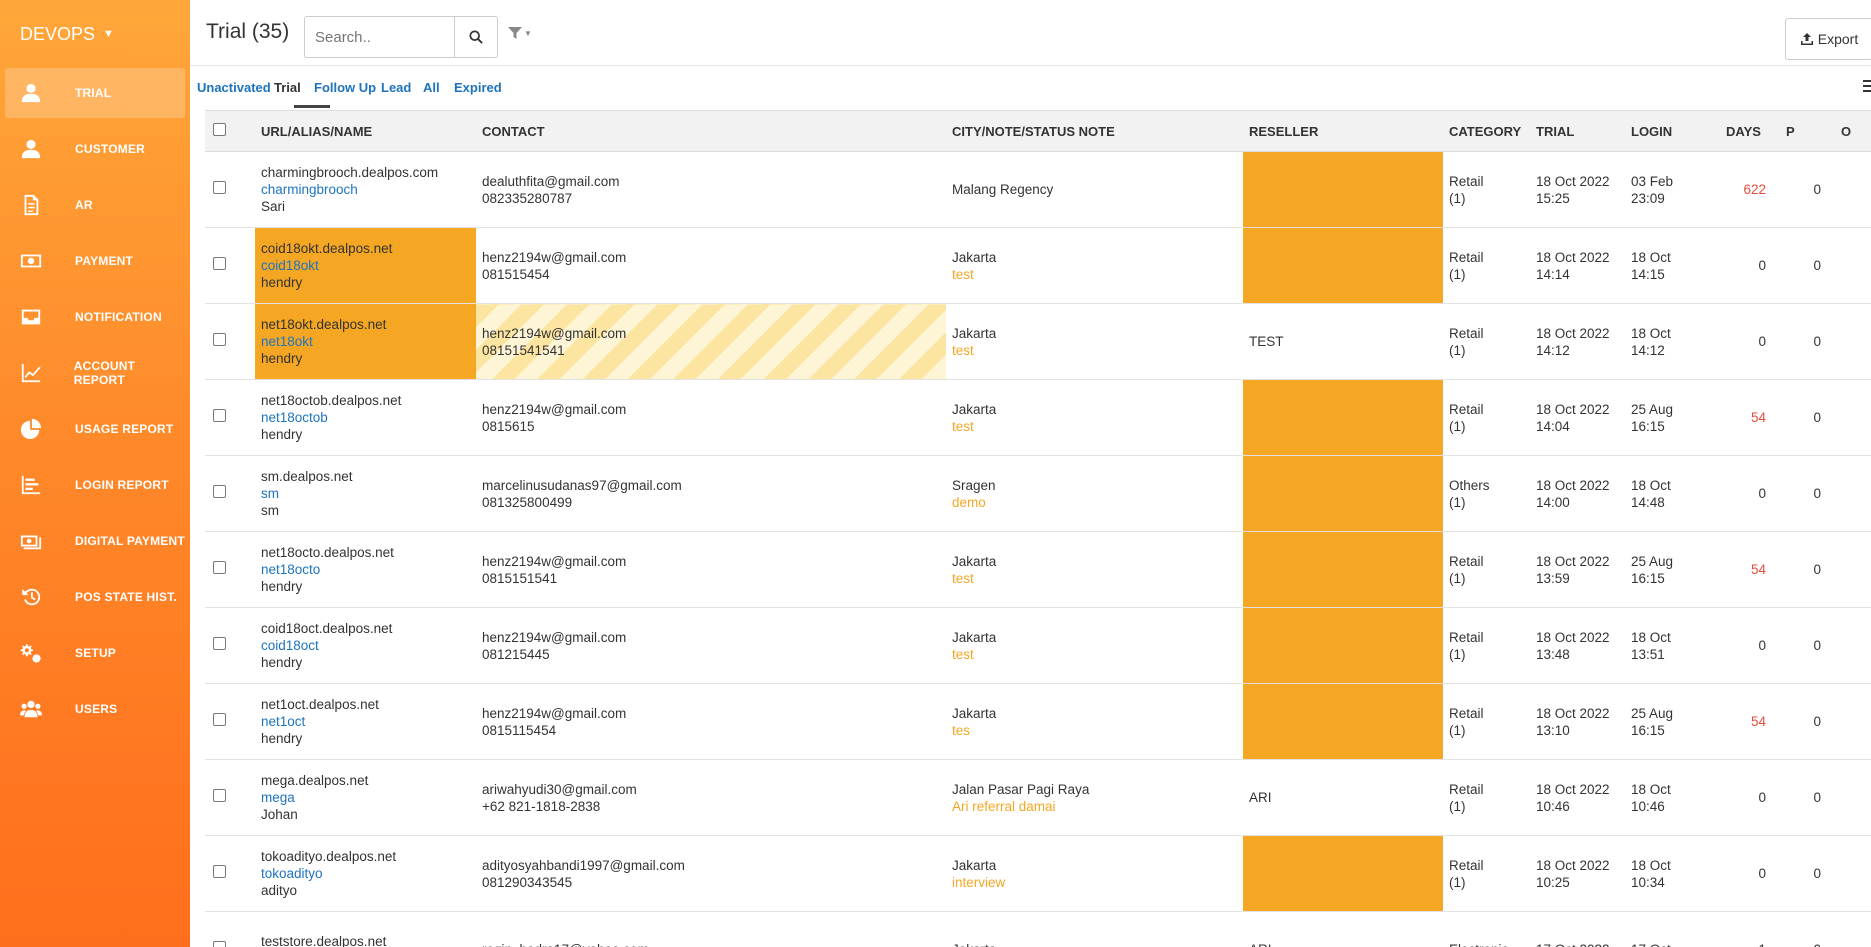  What do you see at coordinates (365, 645) in the screenshot?
I see `alias-link: coid18oct` at bounding box center [365, 645].